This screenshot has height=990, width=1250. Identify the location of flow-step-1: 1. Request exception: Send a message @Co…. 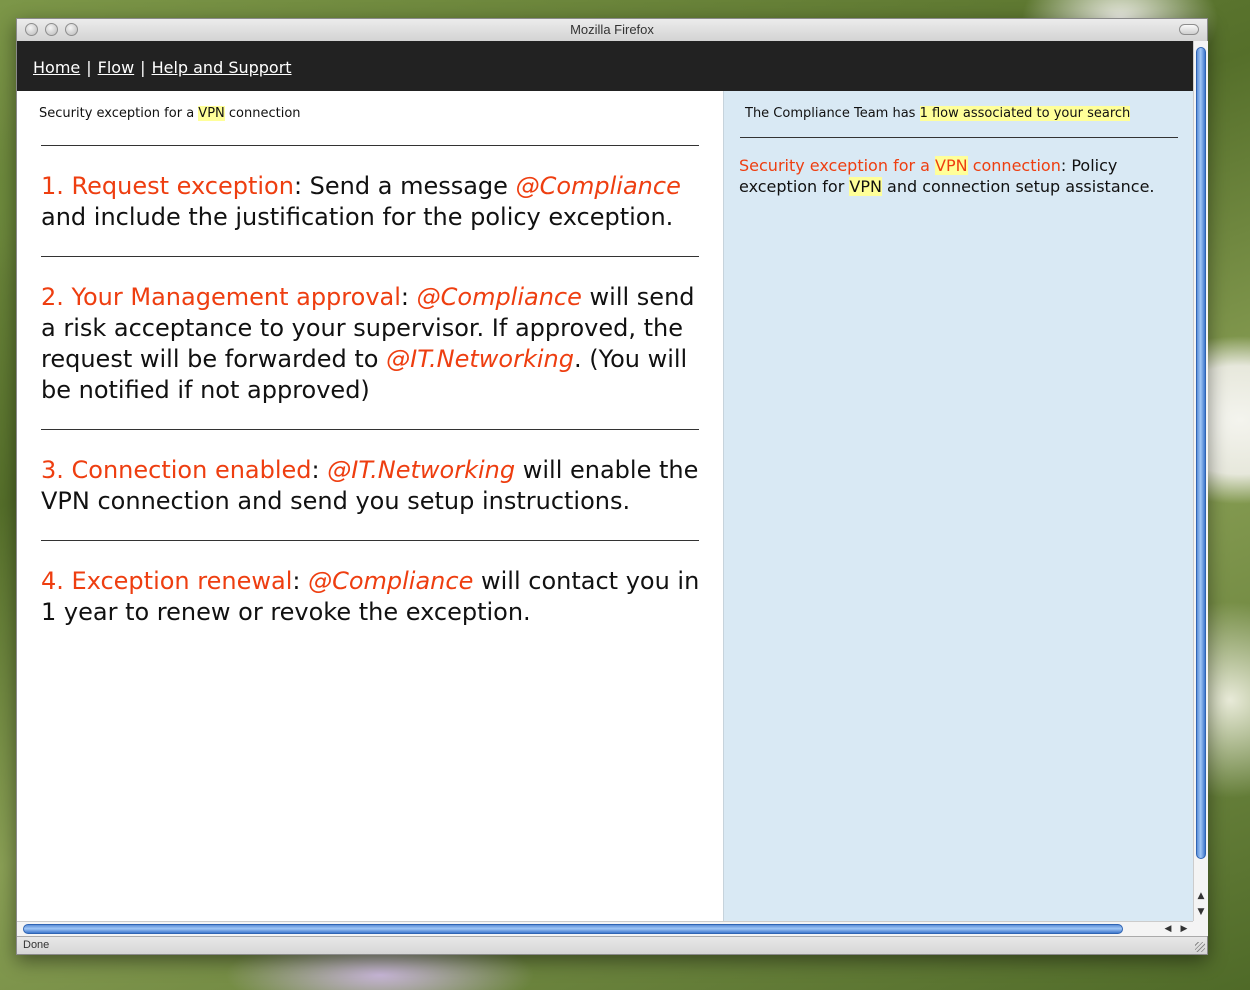
(361, 201).